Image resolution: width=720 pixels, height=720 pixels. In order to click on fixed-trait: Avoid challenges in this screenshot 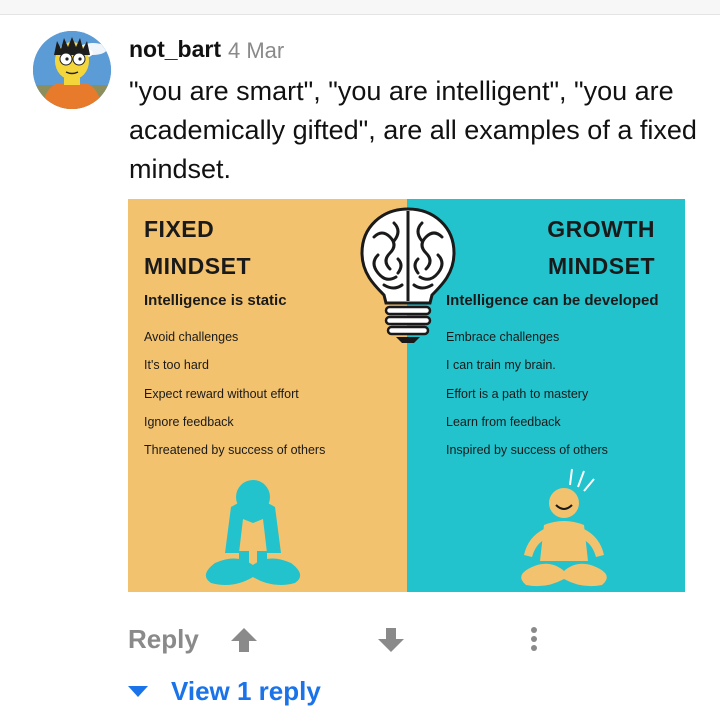, I will do `click(191, 337)`.